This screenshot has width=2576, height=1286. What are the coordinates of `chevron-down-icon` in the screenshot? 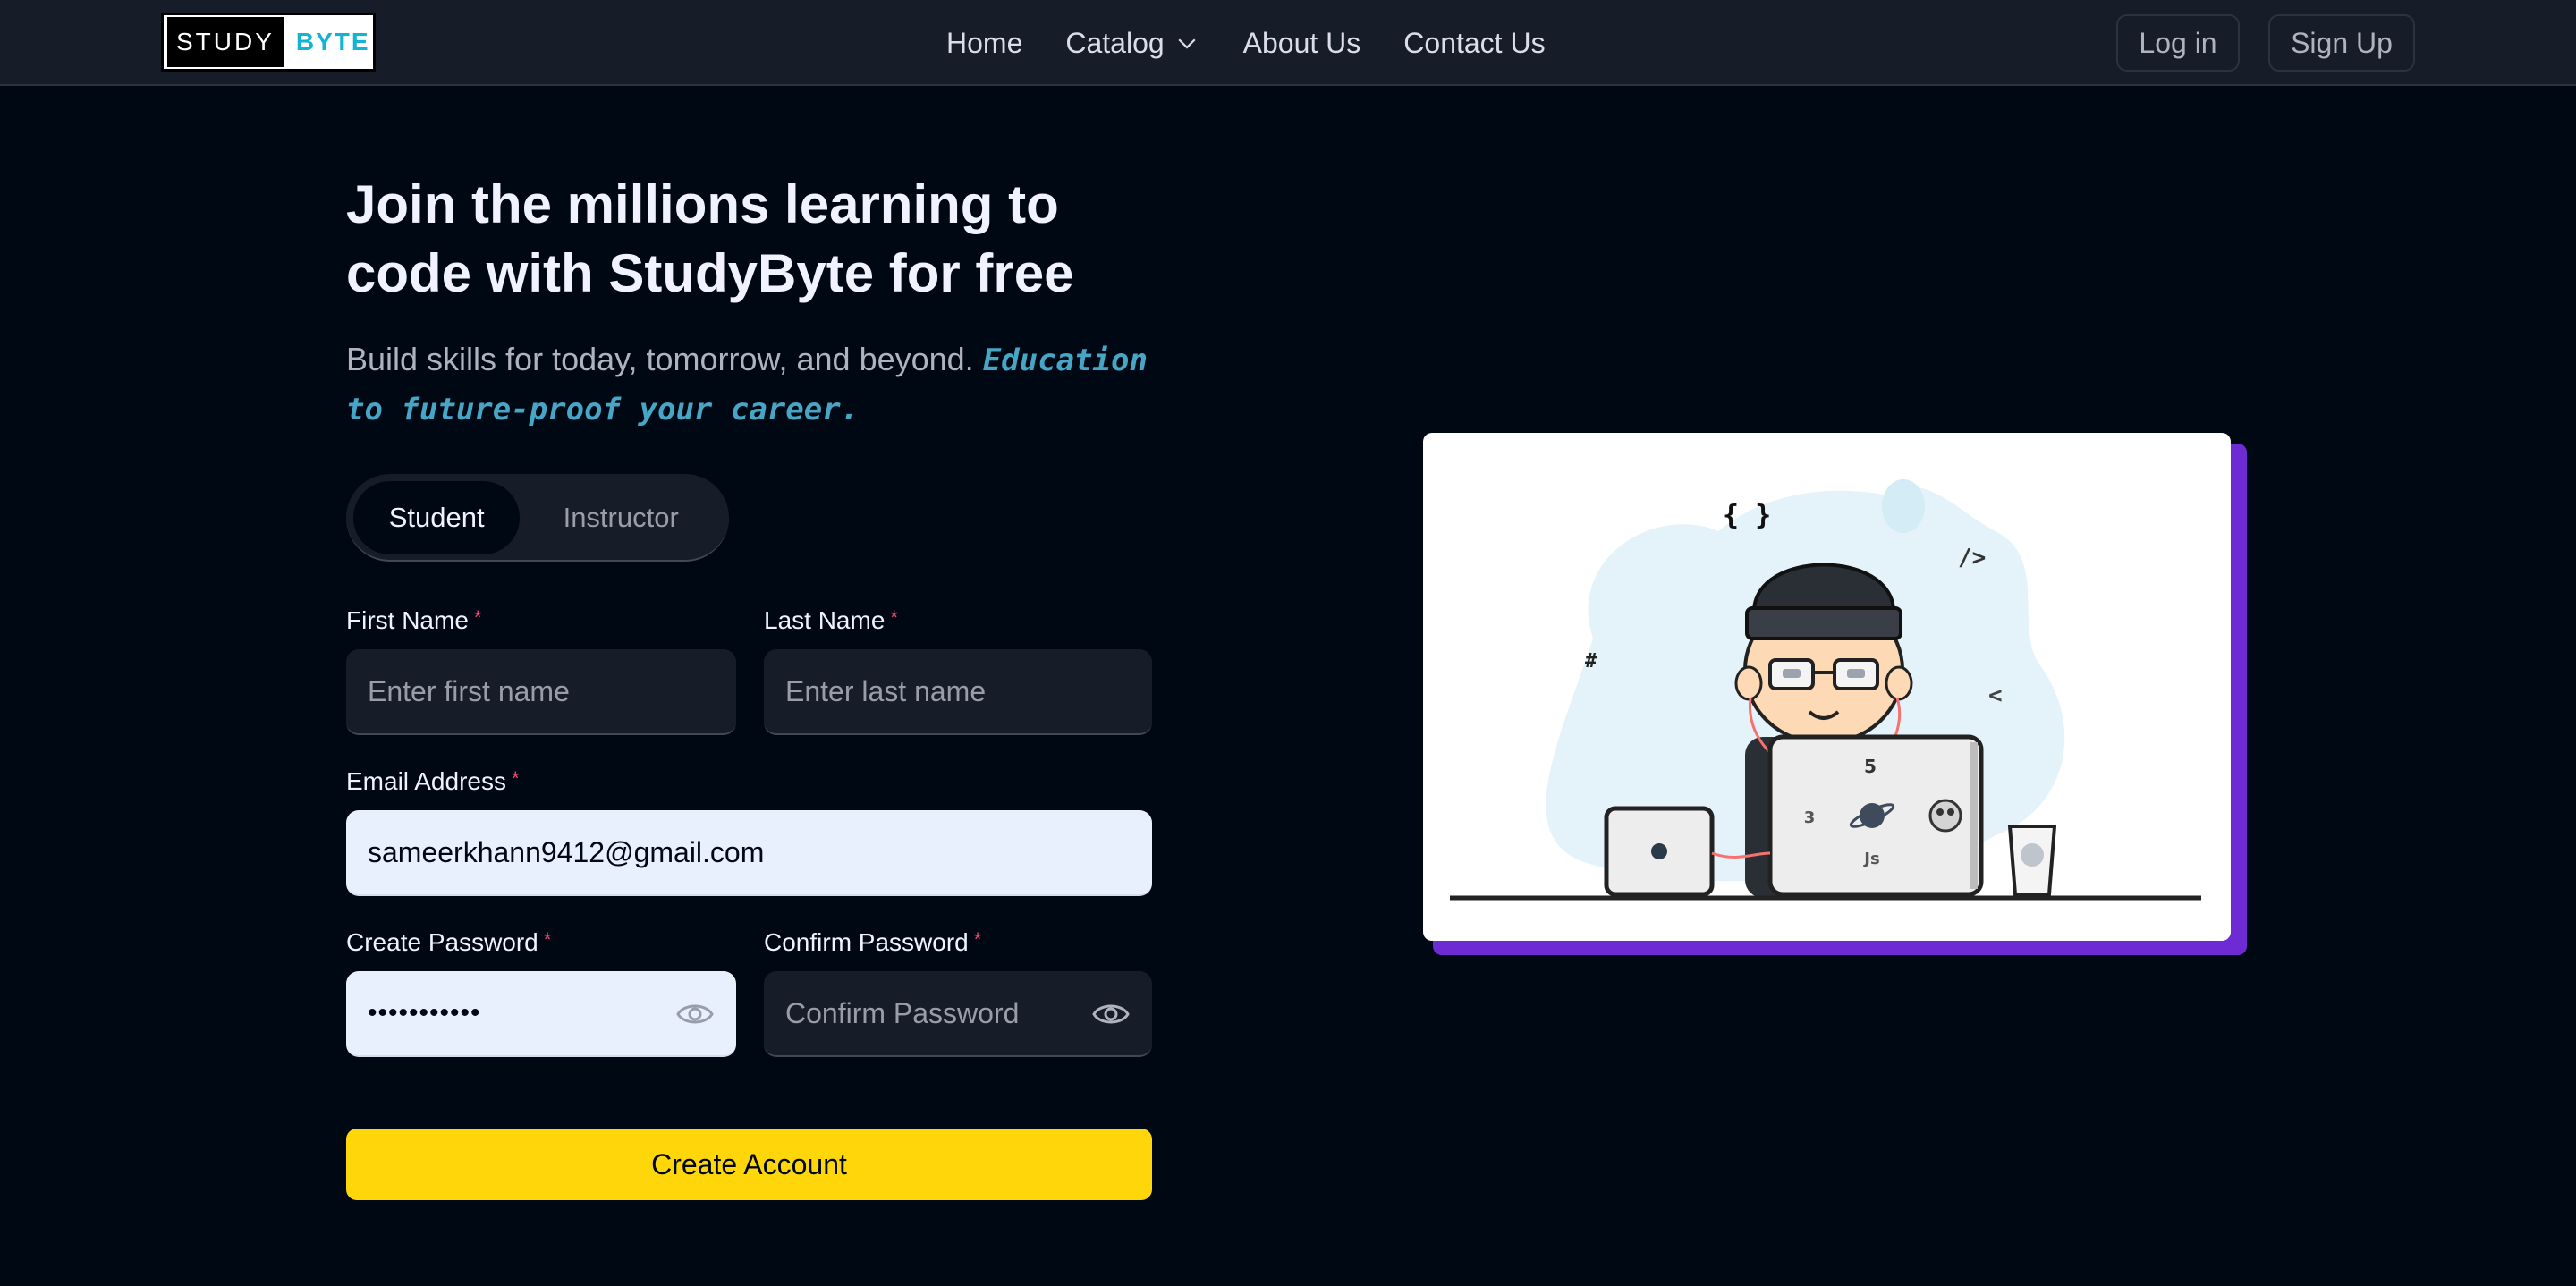 It's located at (1187, 43).